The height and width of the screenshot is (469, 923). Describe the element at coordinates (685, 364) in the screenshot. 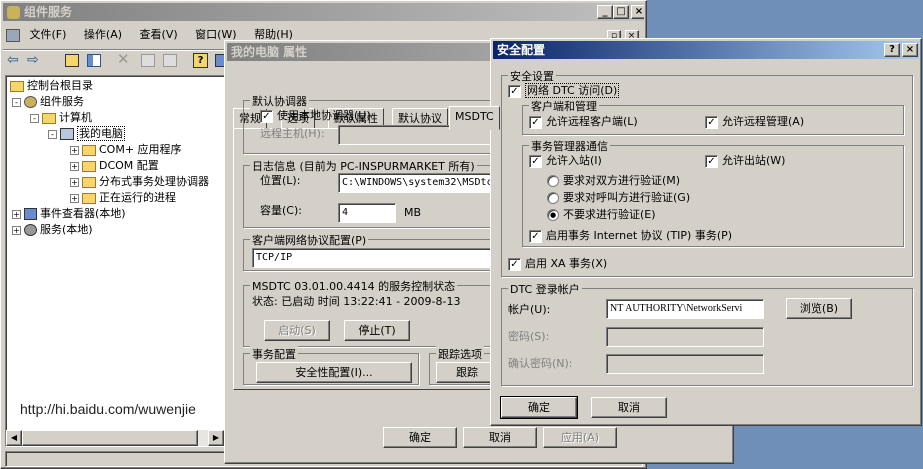

I see `confirm-password-field` at that location.